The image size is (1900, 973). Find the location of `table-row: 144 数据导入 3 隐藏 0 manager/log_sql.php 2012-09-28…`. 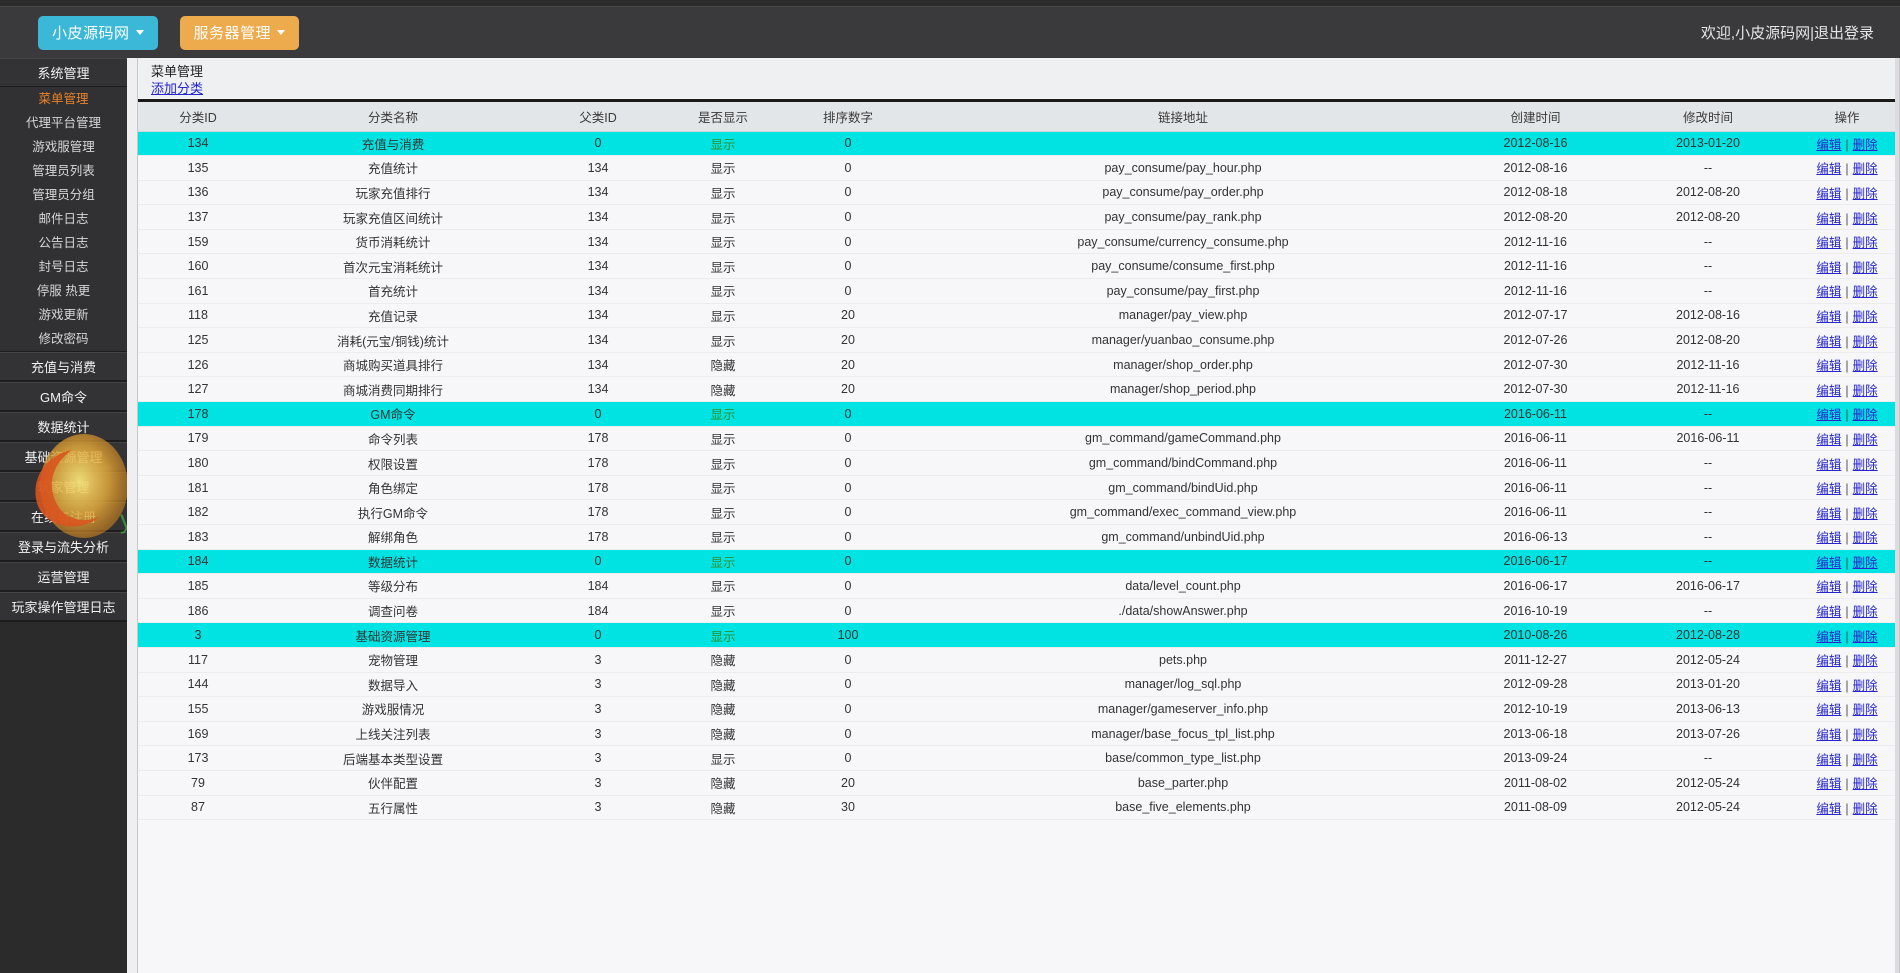

table-row: 144 数据导入 3 隐藏 0 manager/log_sql.php 2012-09-28… is located at coordinates (1018, 685).